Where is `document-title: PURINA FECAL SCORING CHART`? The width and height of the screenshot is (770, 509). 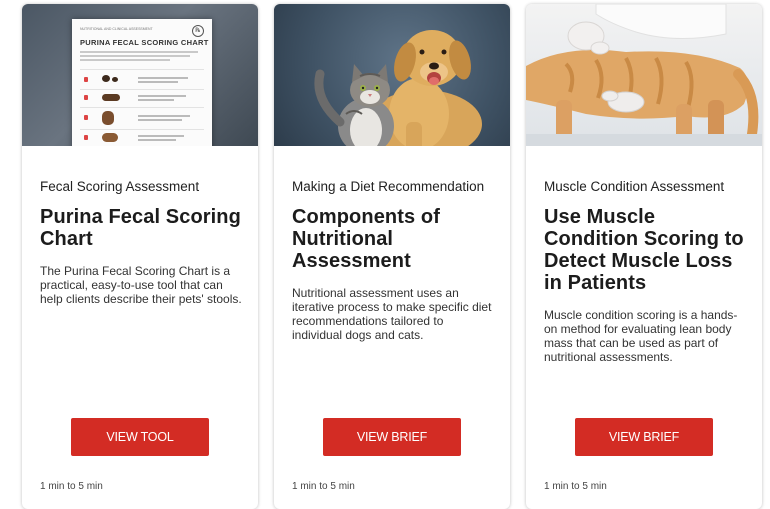
document-title: PURINA FECAL SCORING CHART is located at coordinates (144, 42).